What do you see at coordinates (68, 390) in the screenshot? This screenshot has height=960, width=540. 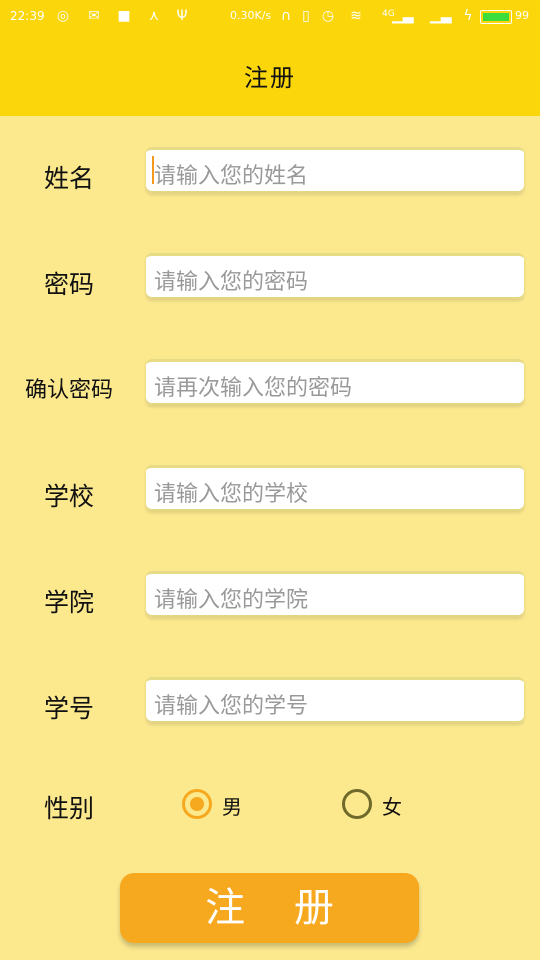 I see `confirm-password-label: 确认密码` at bounding box center [68, 390].